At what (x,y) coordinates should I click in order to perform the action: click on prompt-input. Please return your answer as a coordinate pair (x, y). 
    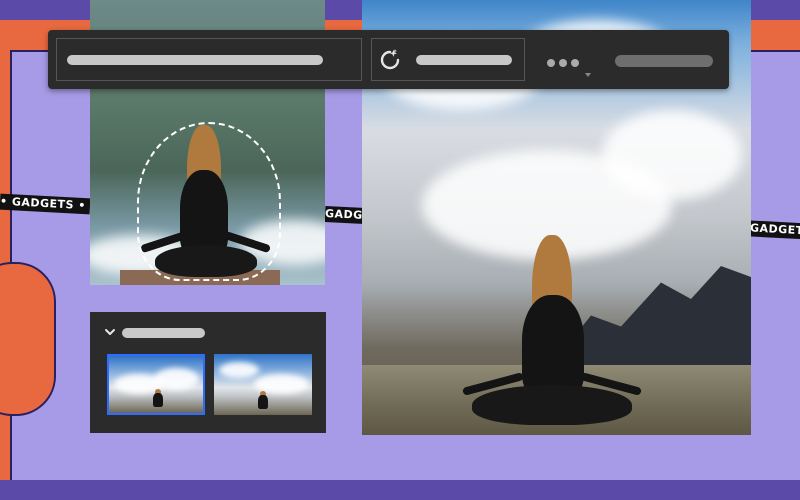
    Looking at the image, I should click on (209, 59).